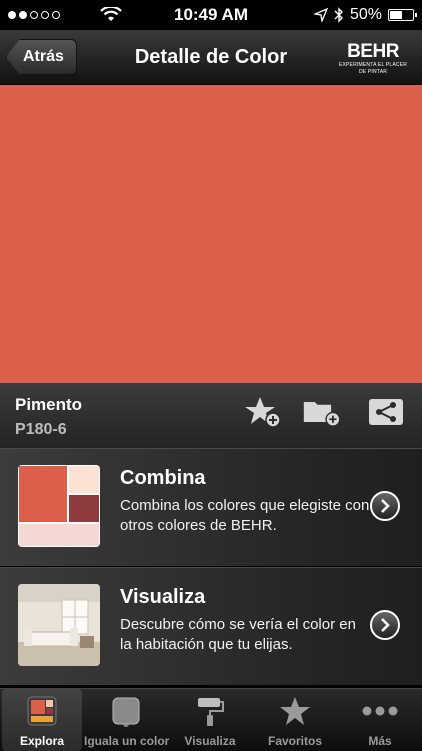 The width and height of the screenshot is (422, 751). Describe the element at coordinates (210, 741) in the screenshot. I see `tab-label: Visualiza` at that location.